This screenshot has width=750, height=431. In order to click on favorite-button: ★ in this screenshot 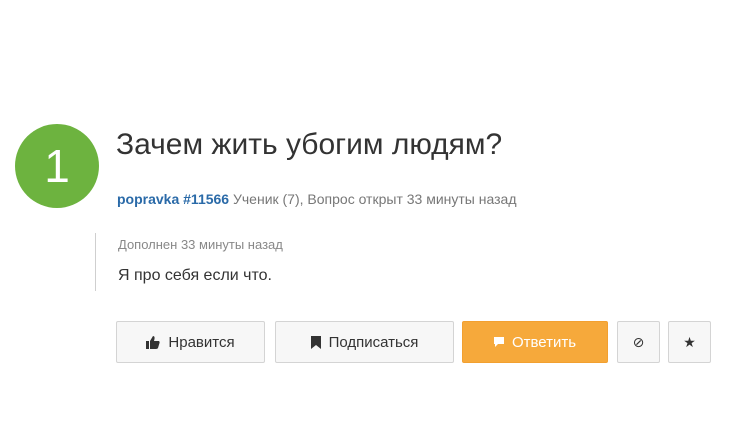, I will do `click(689, 342)`.